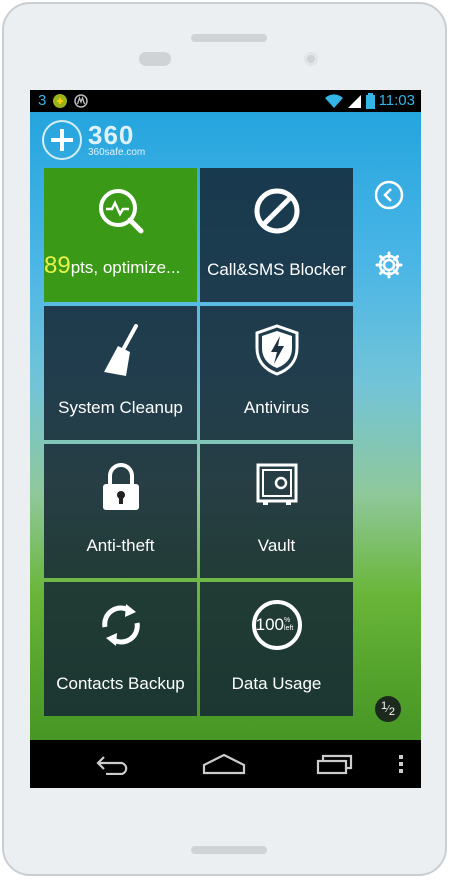  What do you see at coordinates (60, 100) in the screenshot?
I see `app-notification-icon` at bounding box center [60, 100].